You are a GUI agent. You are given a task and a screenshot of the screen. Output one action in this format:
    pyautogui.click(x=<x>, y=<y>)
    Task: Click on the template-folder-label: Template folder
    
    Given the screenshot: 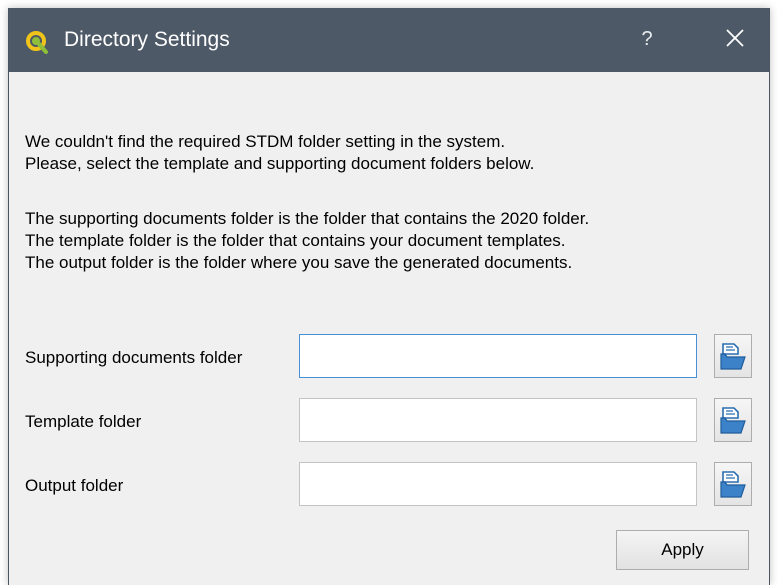 What is the action you would take?
    pyautogui.click(x=83, y=421)
    